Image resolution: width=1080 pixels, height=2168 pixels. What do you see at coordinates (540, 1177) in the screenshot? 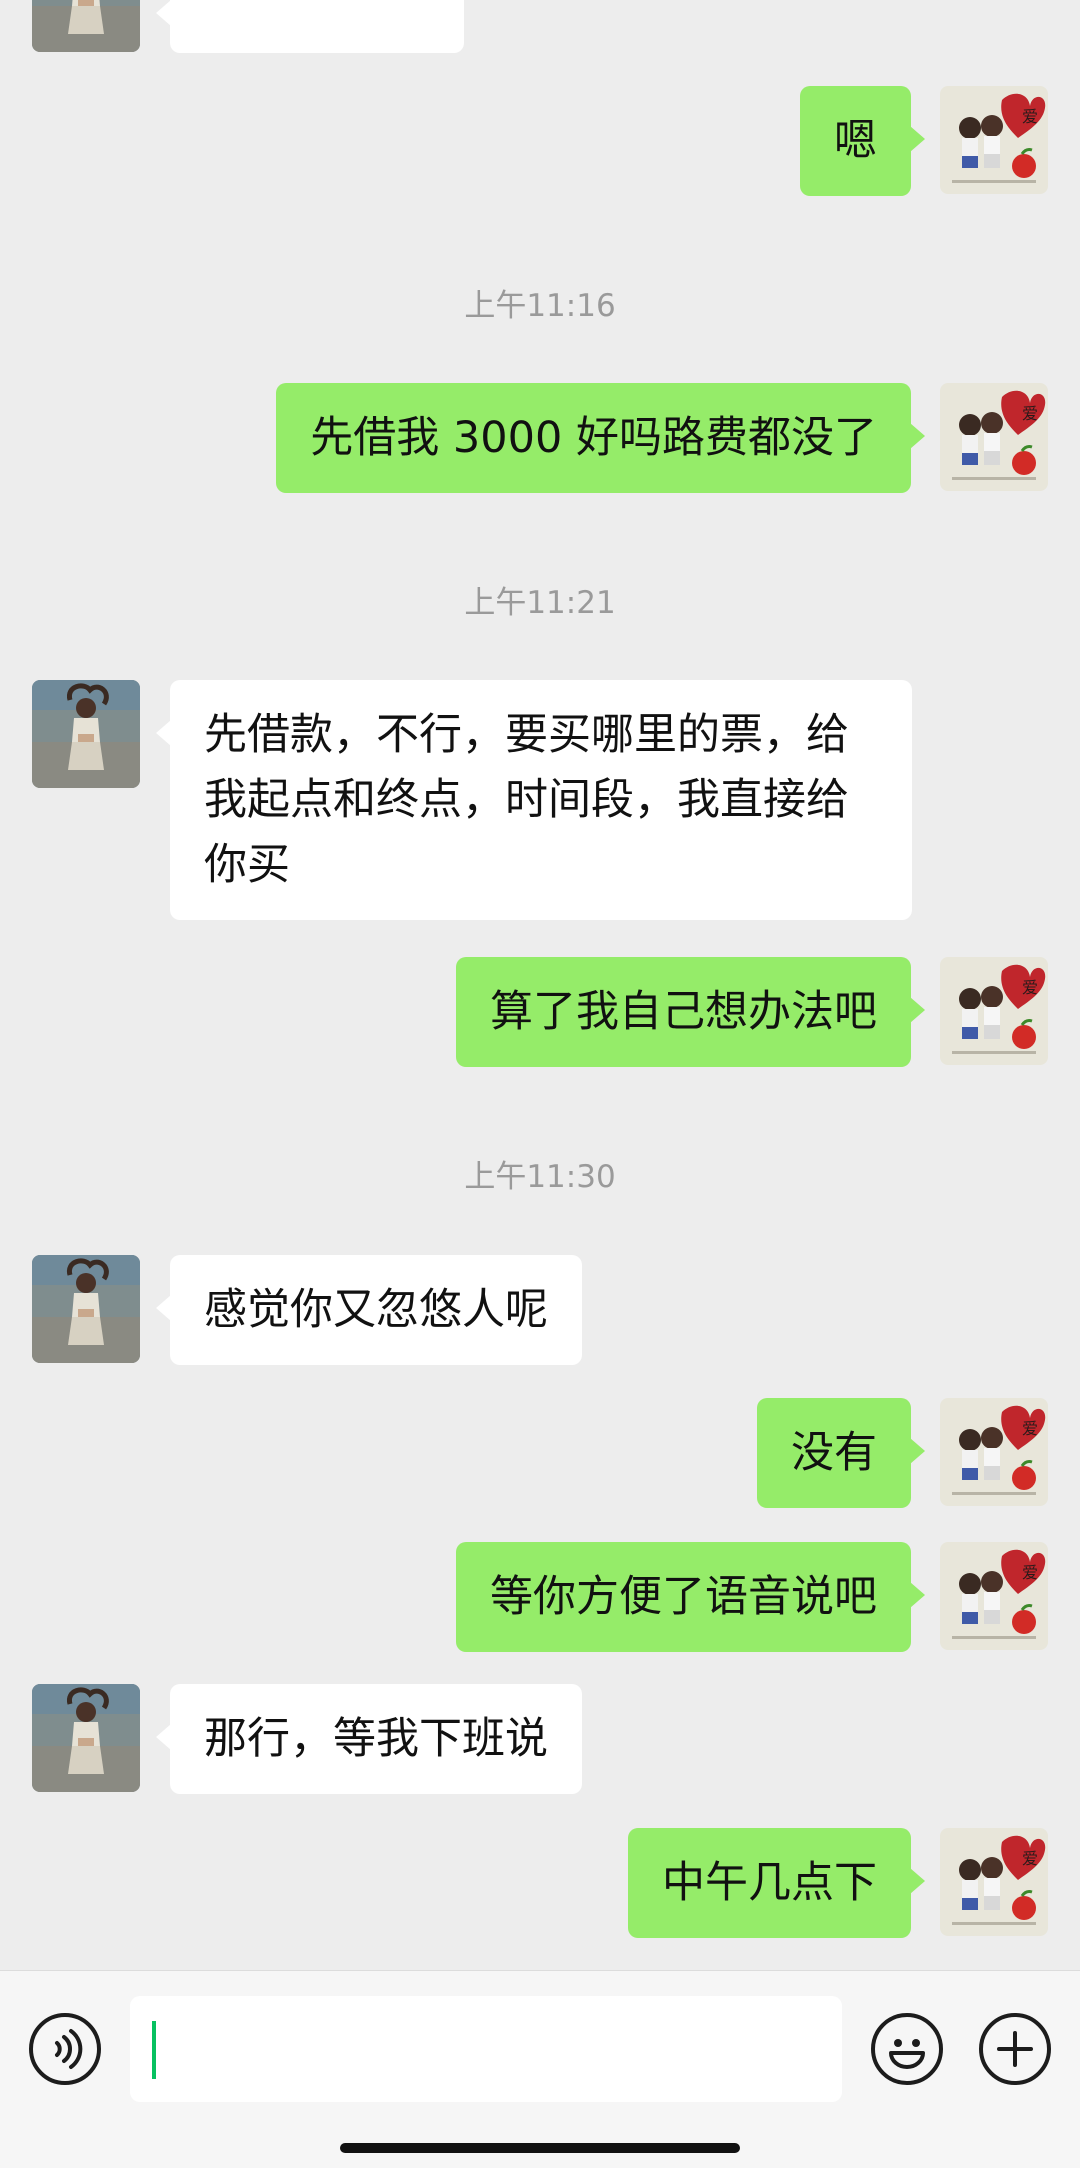
I see `timestamp: 上午11:30` at bounding box center [540, 1177].